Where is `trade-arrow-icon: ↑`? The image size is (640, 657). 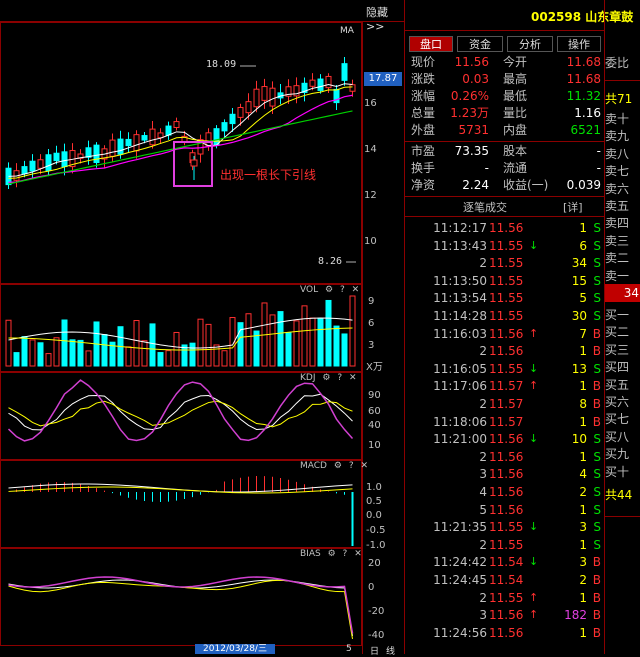 trade-arrow-icon: ↑ is located at coordinates (534, 597).